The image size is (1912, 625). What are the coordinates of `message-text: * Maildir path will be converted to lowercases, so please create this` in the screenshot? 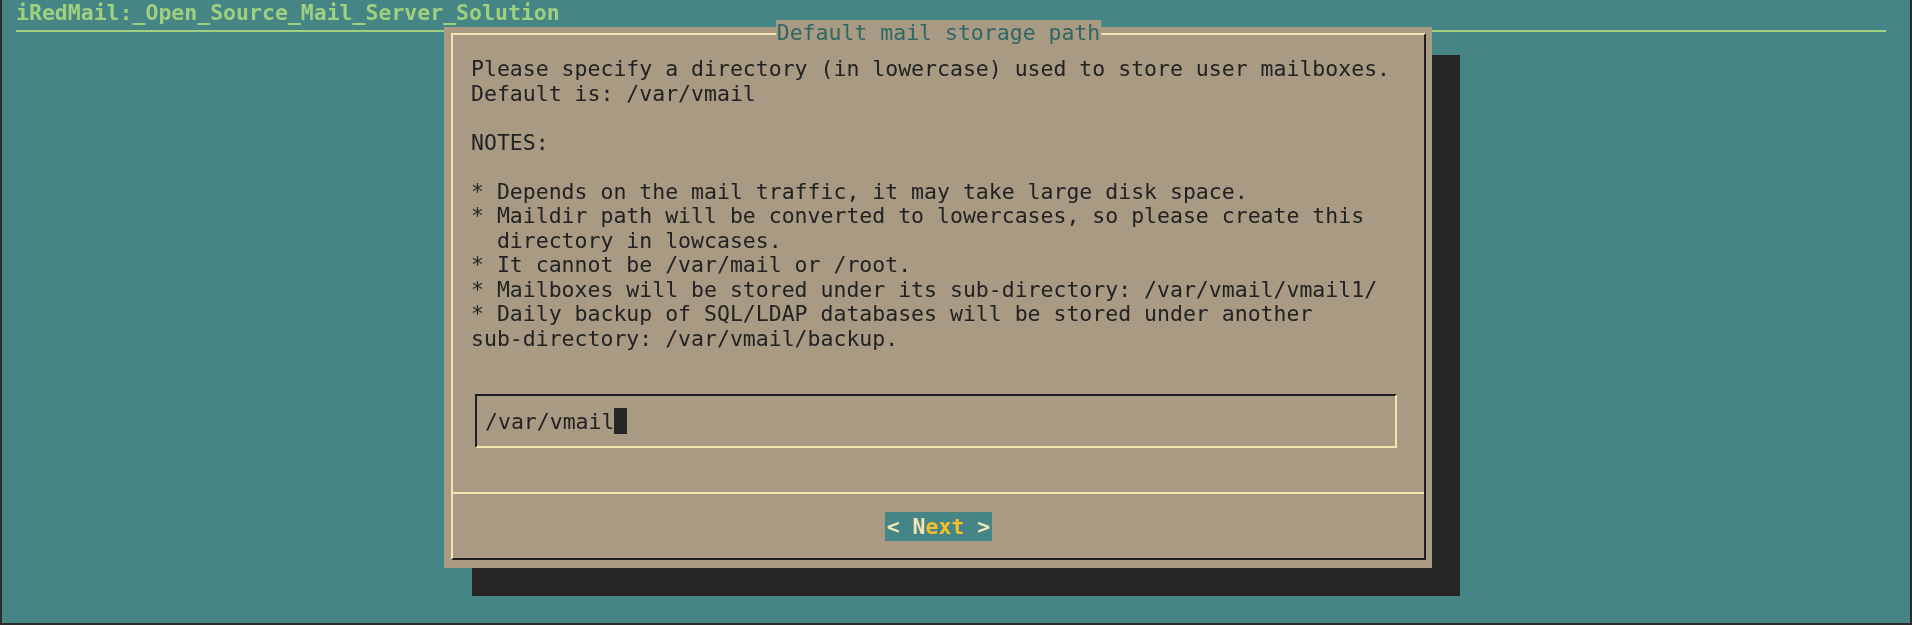 It's located at (918, 216).